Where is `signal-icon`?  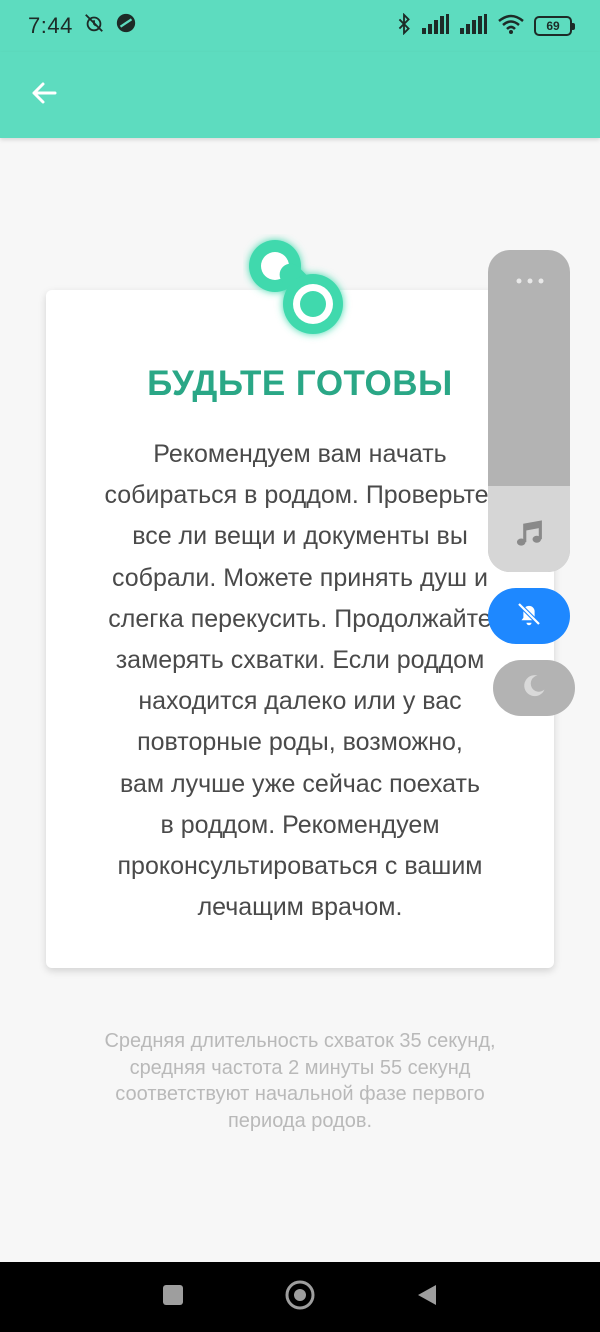 signal-icon is located at coordinates (436, 26).